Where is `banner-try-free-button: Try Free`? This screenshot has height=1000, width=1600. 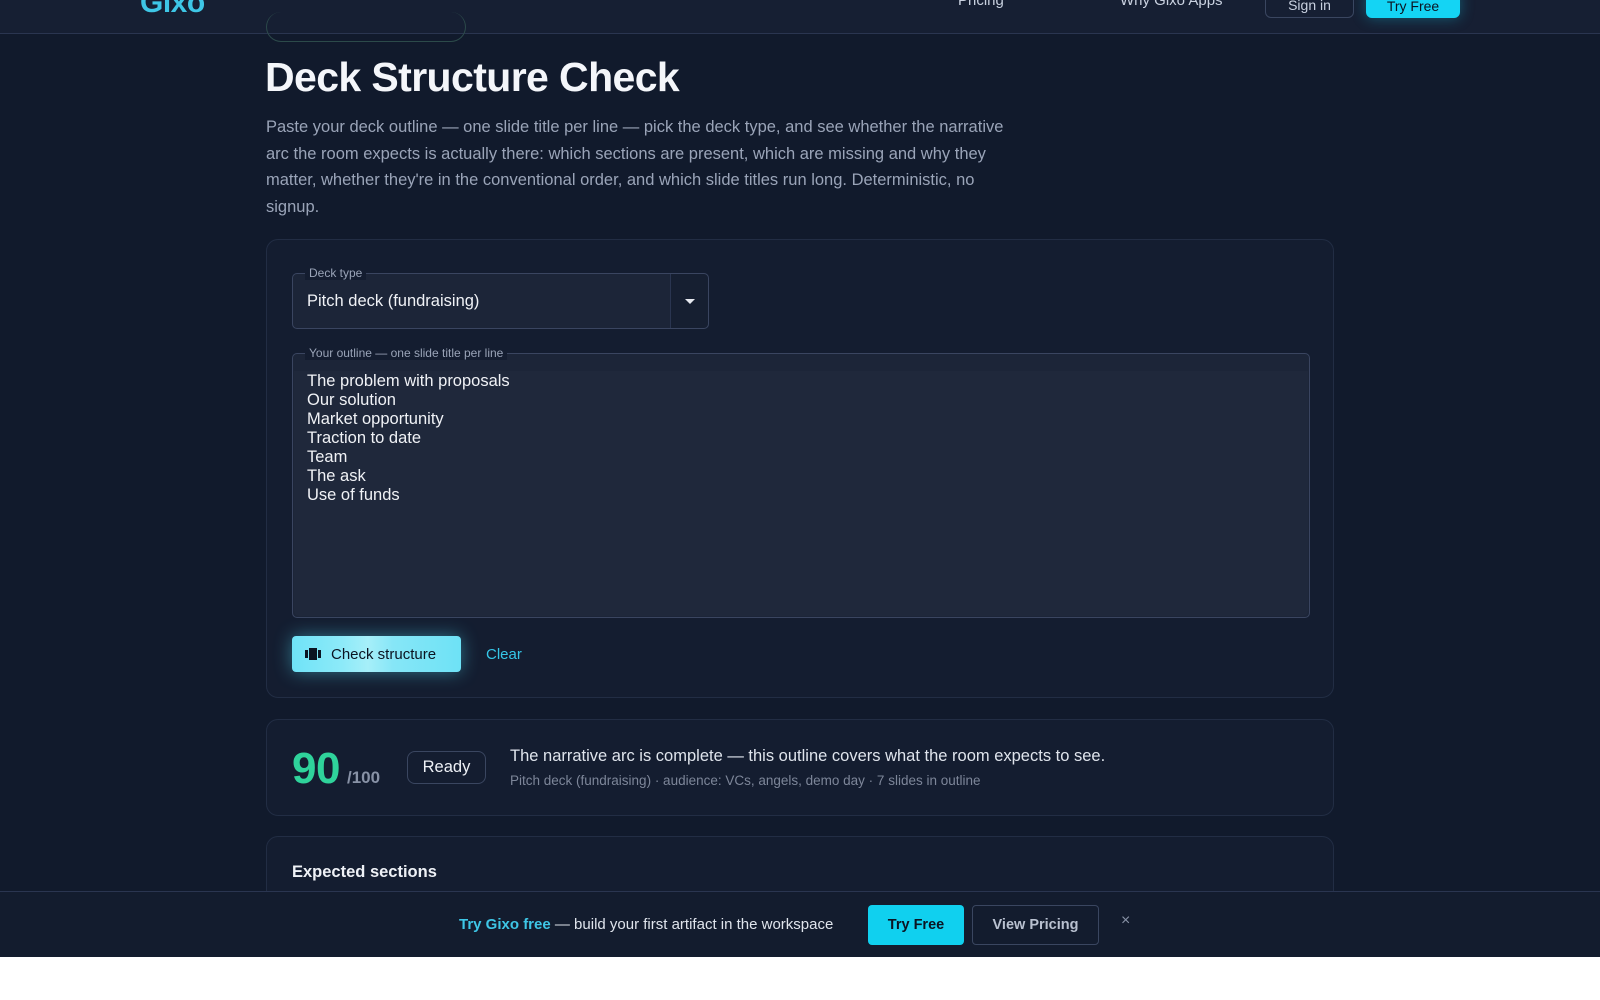
banner-try-free-button: Try Free is located at coordinates (916, 925).